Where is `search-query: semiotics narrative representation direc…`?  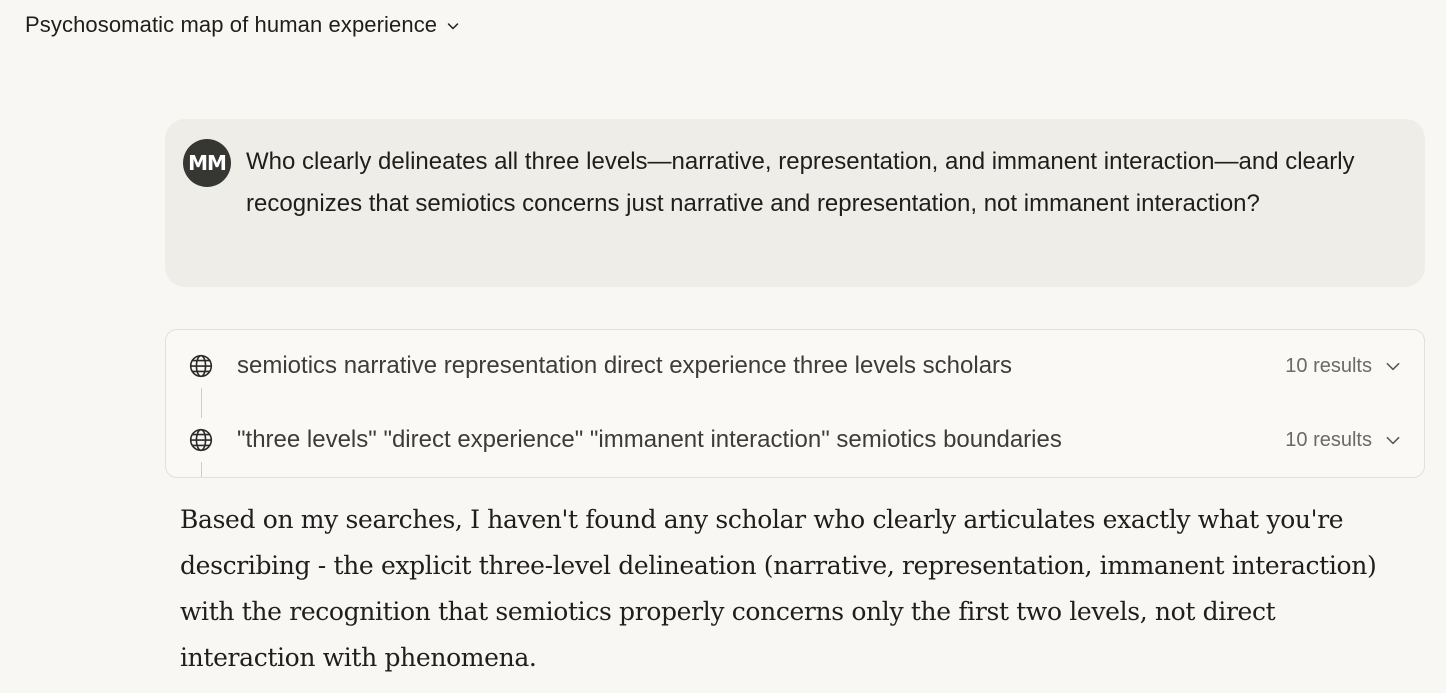 search-query: semiotics narrative representation direc… is located at coordinates (625, 365).